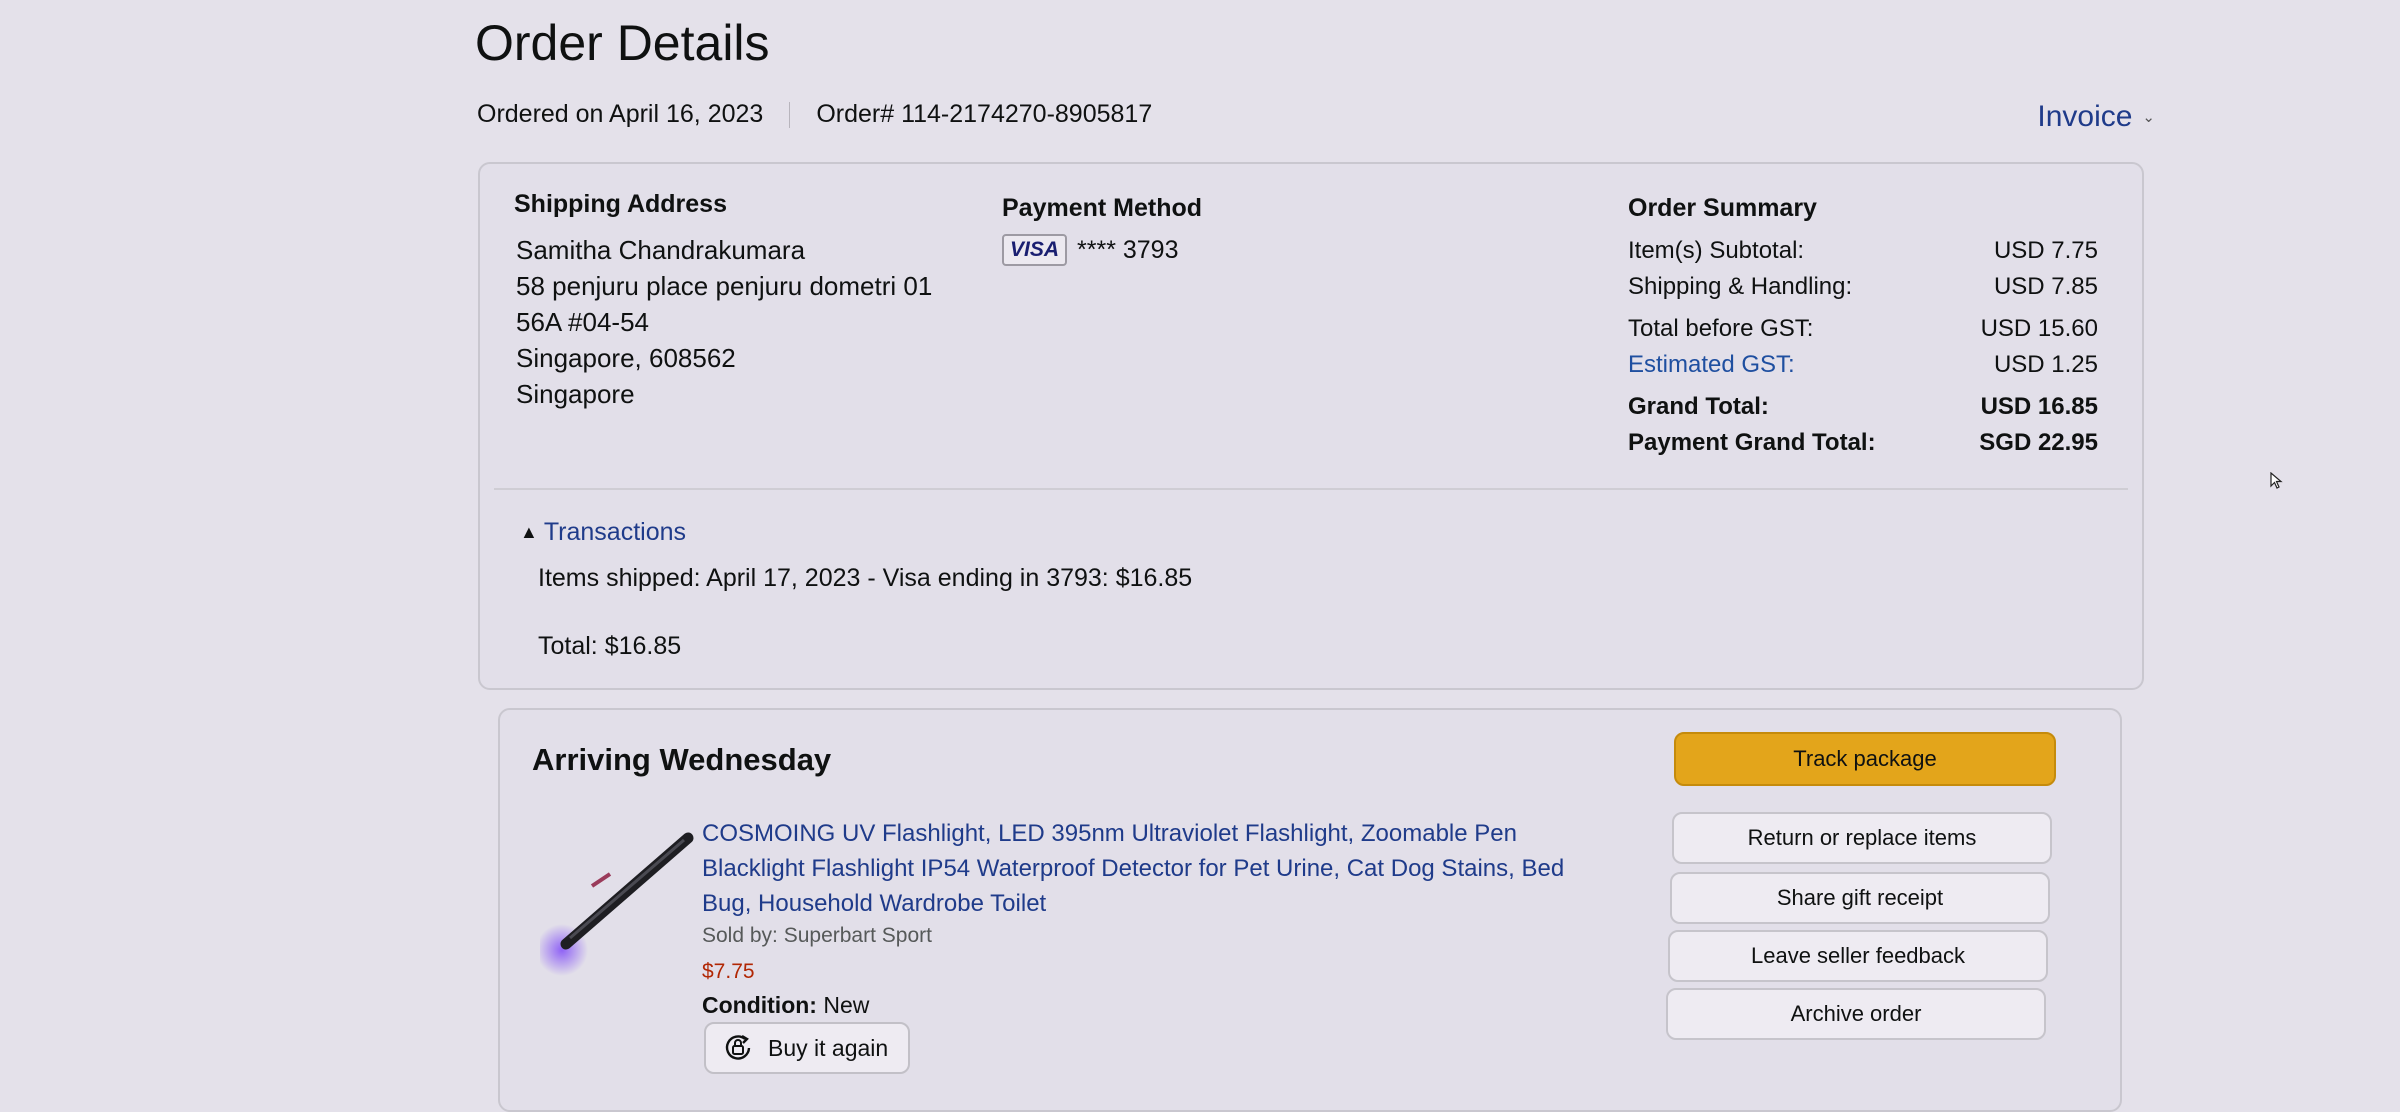 The width and height of the screenshot is (2400, 1112). Describe the element at coordinates (728, 971) in the screenshot. I see `item-price: $7.75` at that location.